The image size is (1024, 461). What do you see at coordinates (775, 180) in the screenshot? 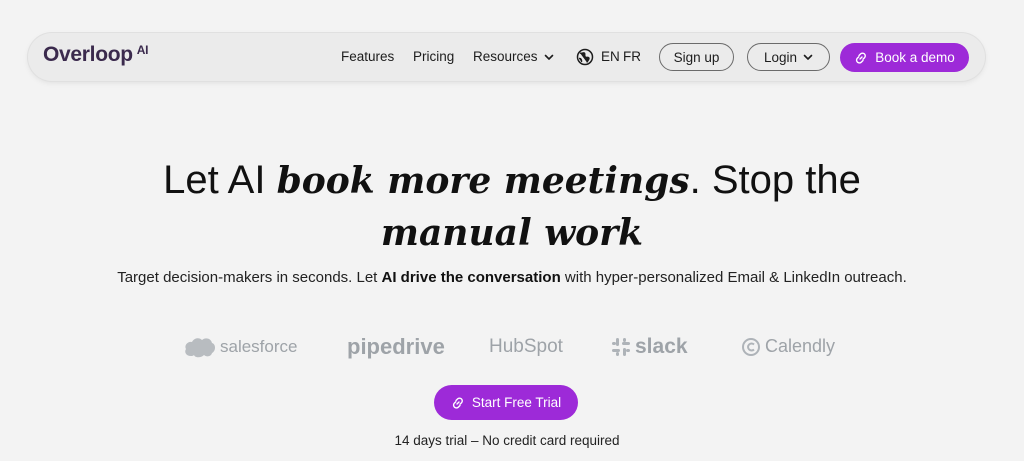
I see `hero-title-part-2: . Stop the` at bounding box center [775, 180].